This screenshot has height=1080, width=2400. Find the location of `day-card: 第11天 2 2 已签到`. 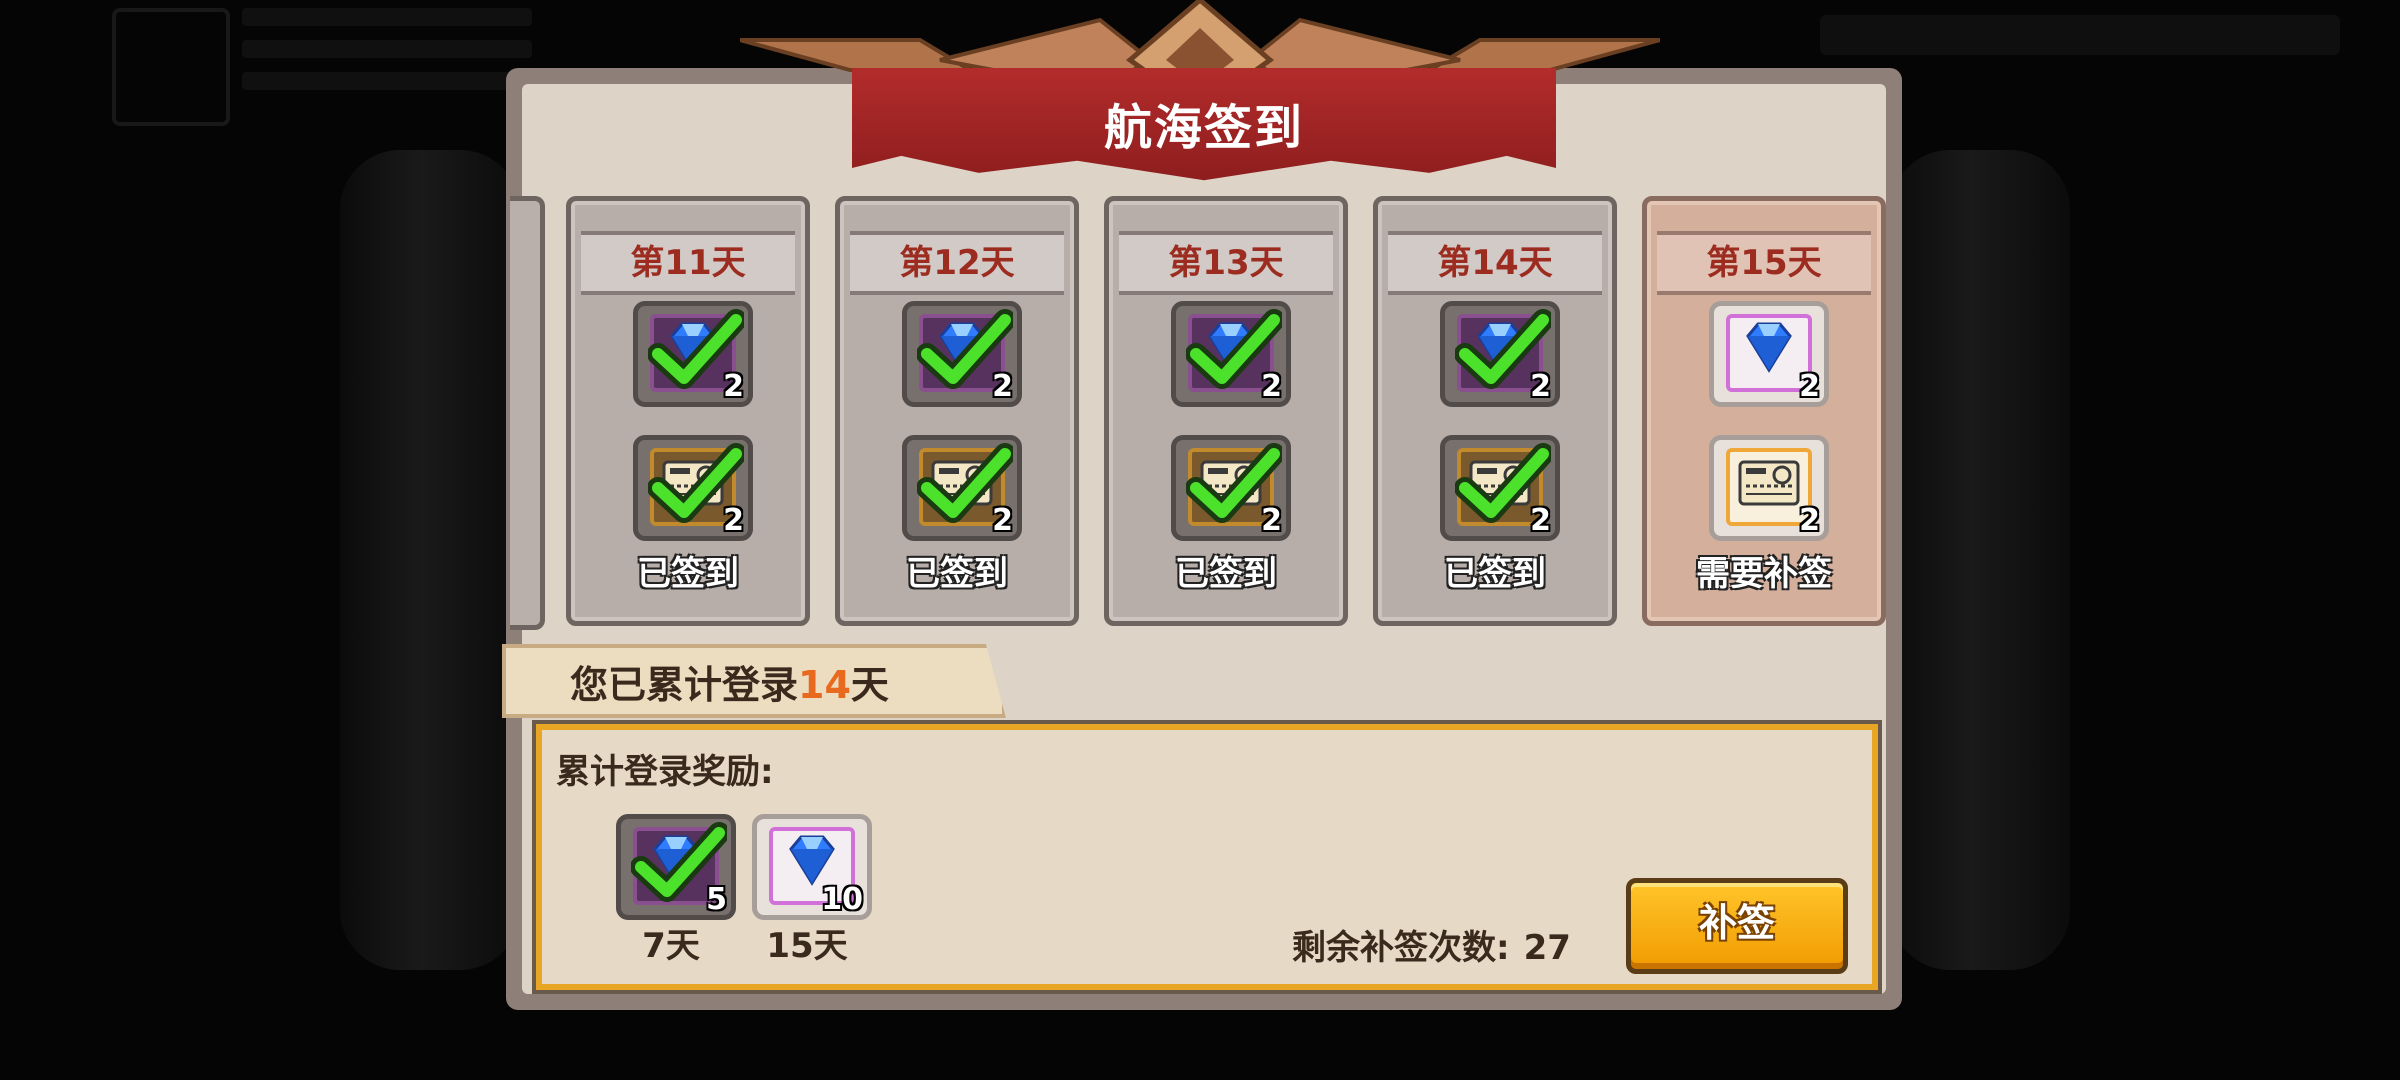

day-card: 第11天 2 2 已签到 is located at coordinates (688, 411).